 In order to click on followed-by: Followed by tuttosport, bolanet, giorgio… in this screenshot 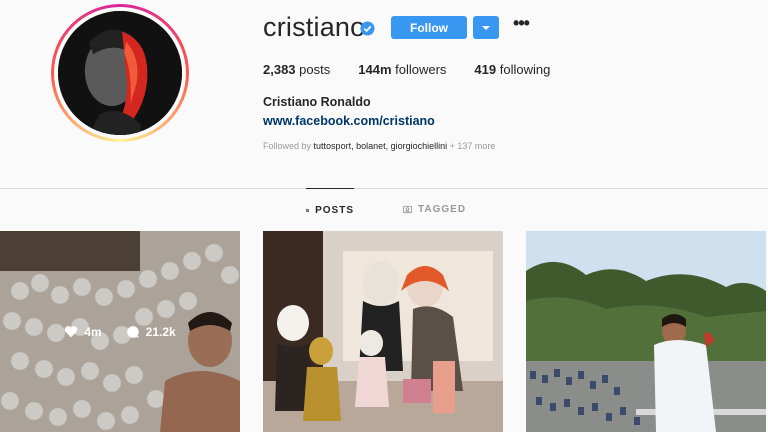, I will do `click(379, 146)`.